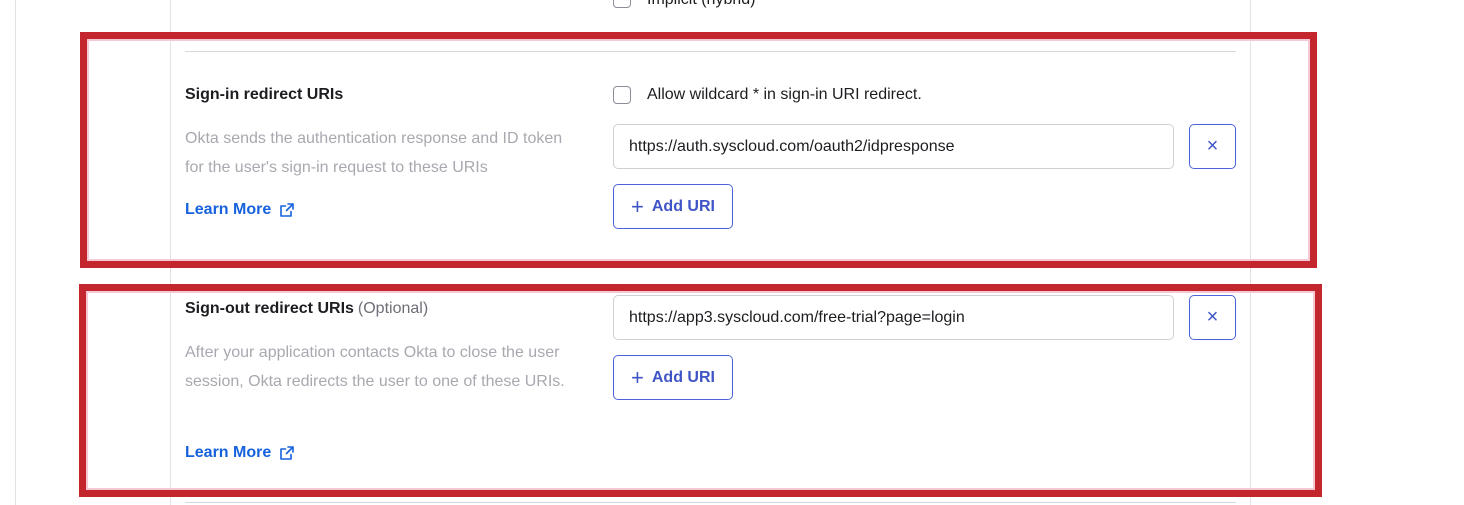  What do you see at coordinates (15, 252) in the screenshot?
I see `page-left-border` at bounding box center [15, 252].